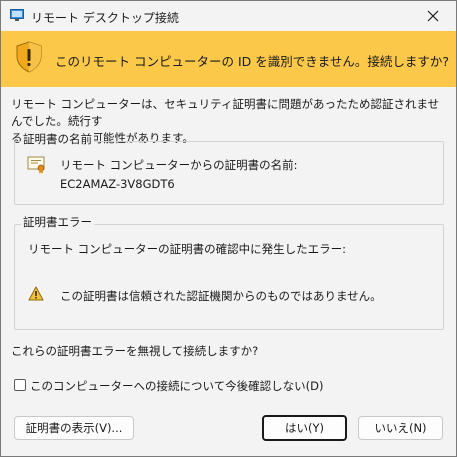 The width and height of the screenshot is (457, 457). I want to click on confirm-question: これらの証明書エラーを無視して接続しますか?, so click(135, 351).